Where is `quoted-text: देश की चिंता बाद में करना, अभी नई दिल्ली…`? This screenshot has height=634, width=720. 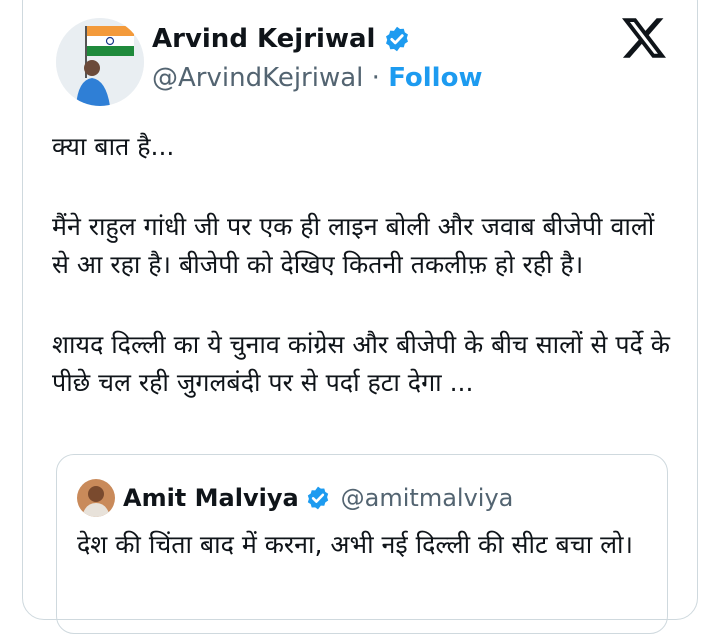
quoted-text: देश की चिंता बाद में करना, अभी नई दिल्ली… is located at coordinates (355, 544).